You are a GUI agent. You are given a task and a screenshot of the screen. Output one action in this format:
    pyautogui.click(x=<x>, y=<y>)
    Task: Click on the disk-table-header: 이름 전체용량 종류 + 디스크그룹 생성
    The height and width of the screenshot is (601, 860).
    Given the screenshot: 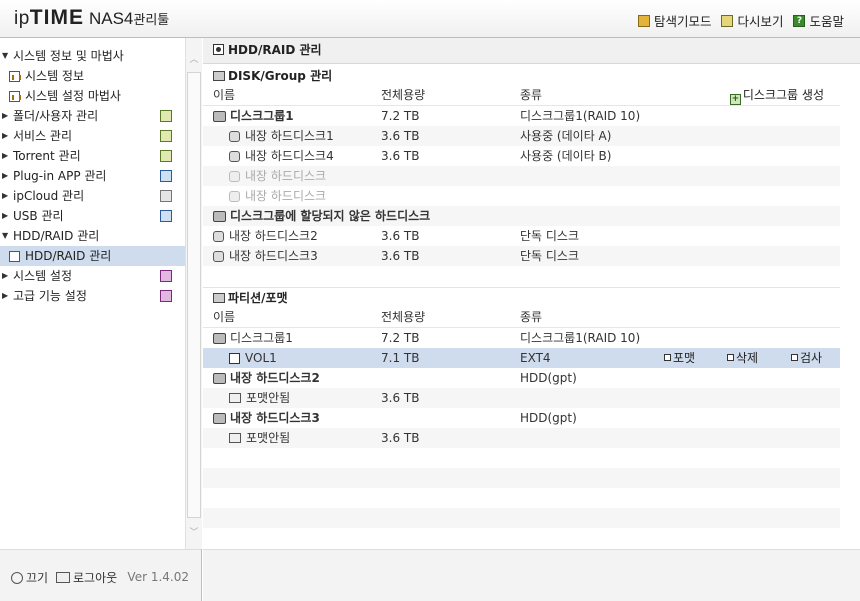 What is the action you would take?
    pyautogui.click(x=521, y=96)
    